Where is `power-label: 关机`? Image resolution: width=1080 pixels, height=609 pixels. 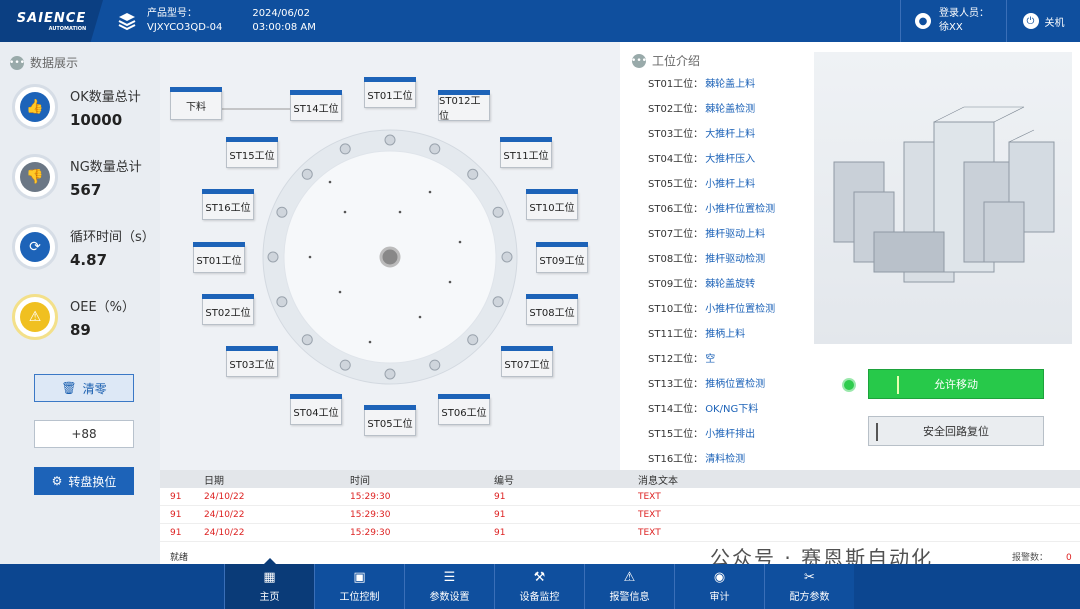 power-label: 关机 is located at coordinates (1054, 23).